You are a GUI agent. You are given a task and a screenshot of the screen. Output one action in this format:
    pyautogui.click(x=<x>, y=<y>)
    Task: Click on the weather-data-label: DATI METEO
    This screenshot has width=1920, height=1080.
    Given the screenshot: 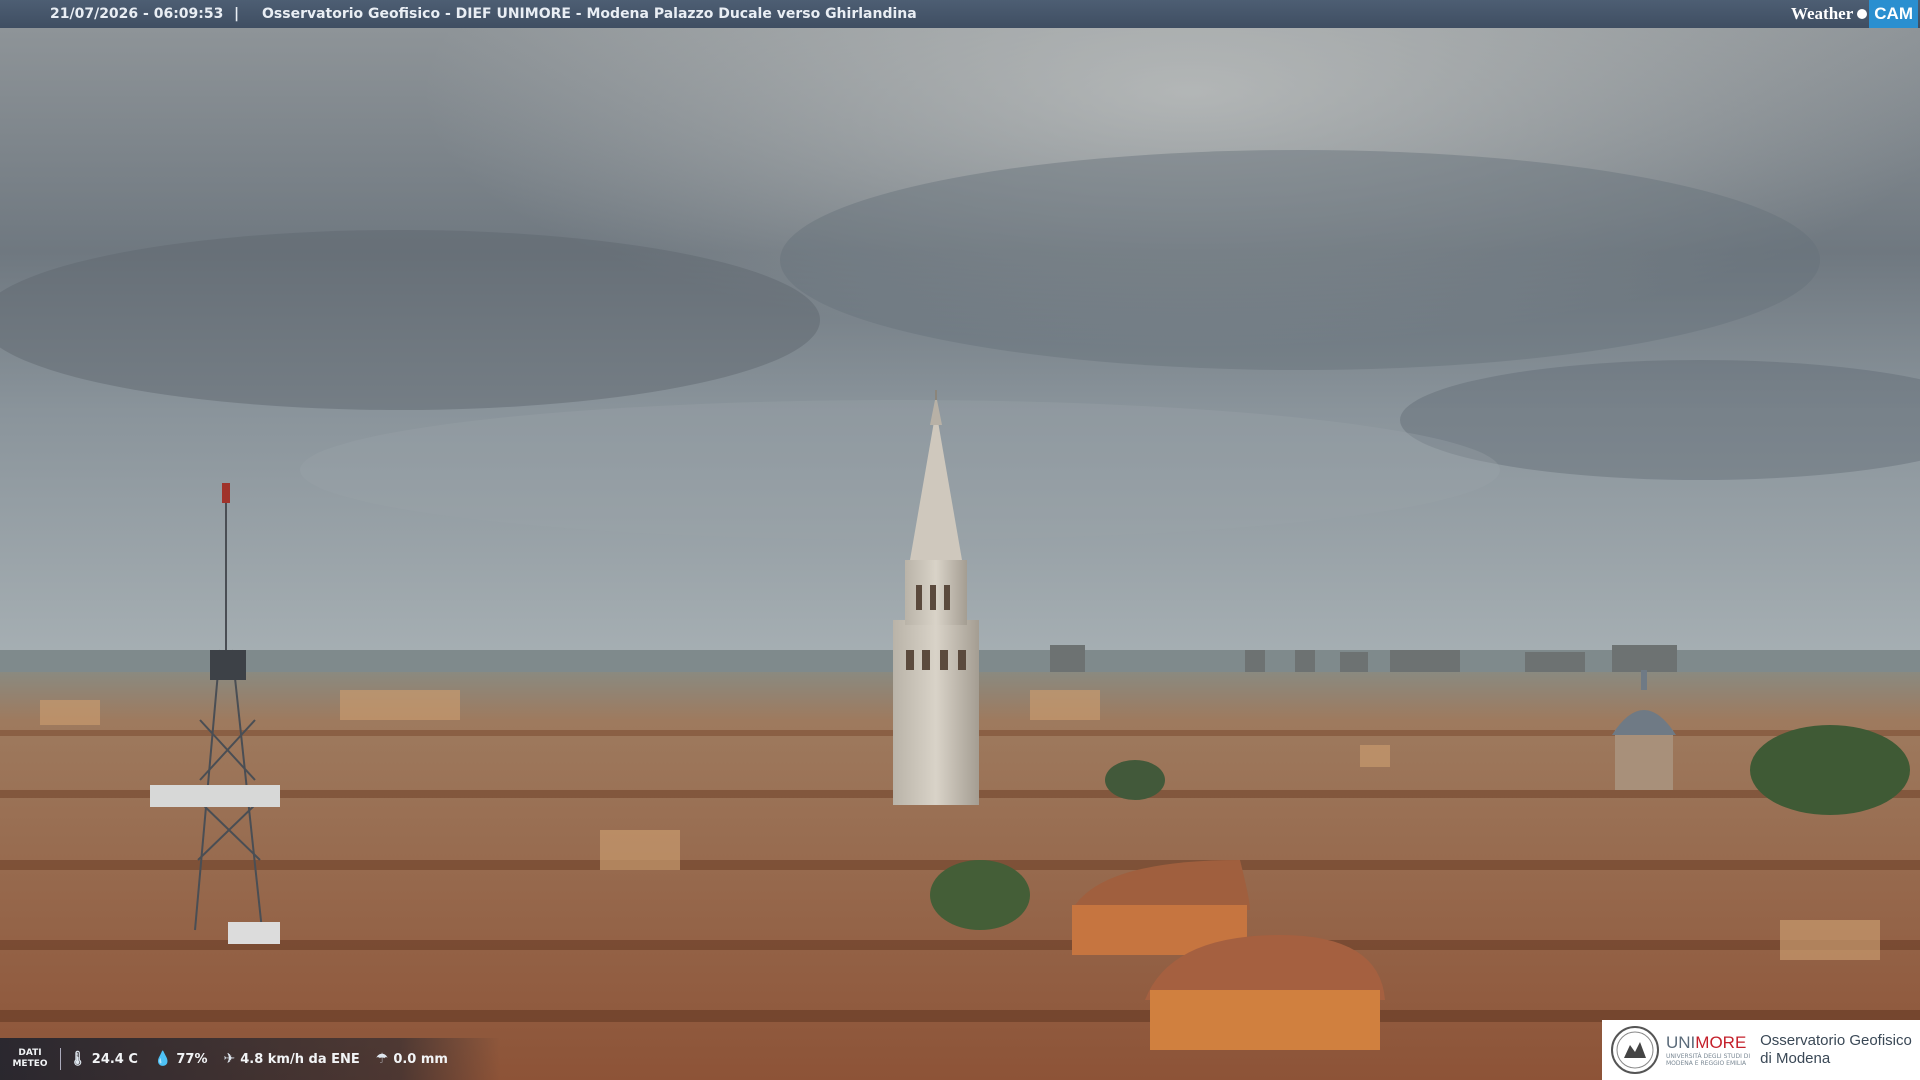 What is the action you would take?
    pyautogui.click(x=30, y=1059)
    